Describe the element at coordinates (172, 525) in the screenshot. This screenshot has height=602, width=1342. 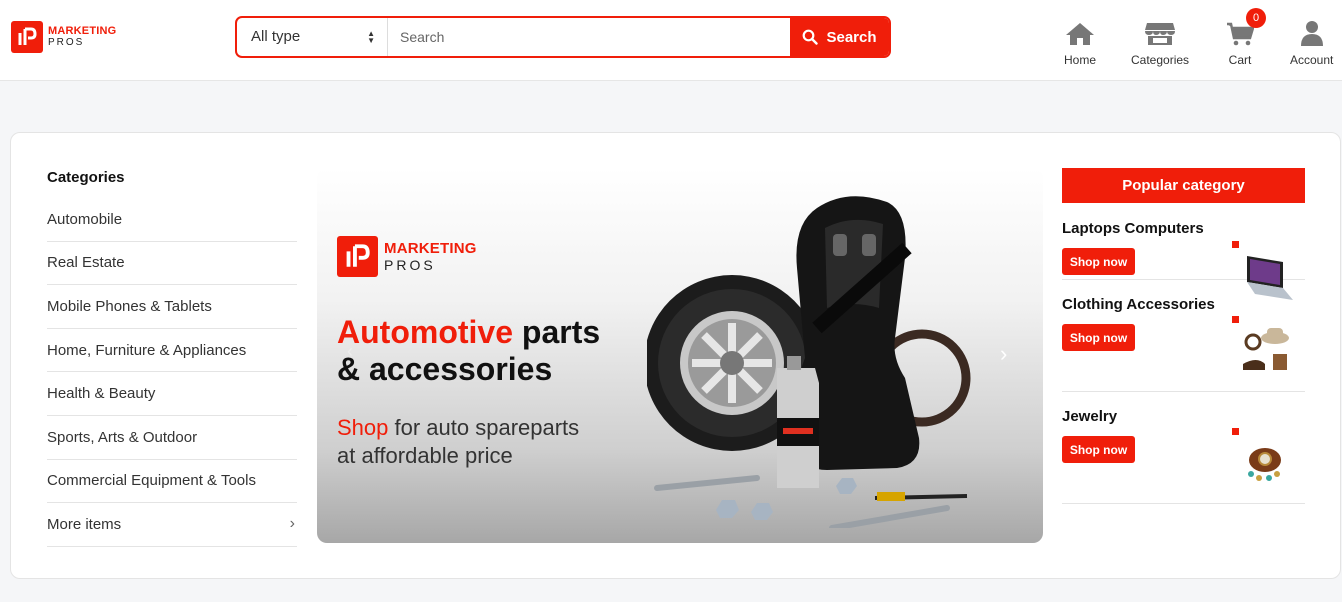
I see `sidebar-item-more: More items ›` at that location.